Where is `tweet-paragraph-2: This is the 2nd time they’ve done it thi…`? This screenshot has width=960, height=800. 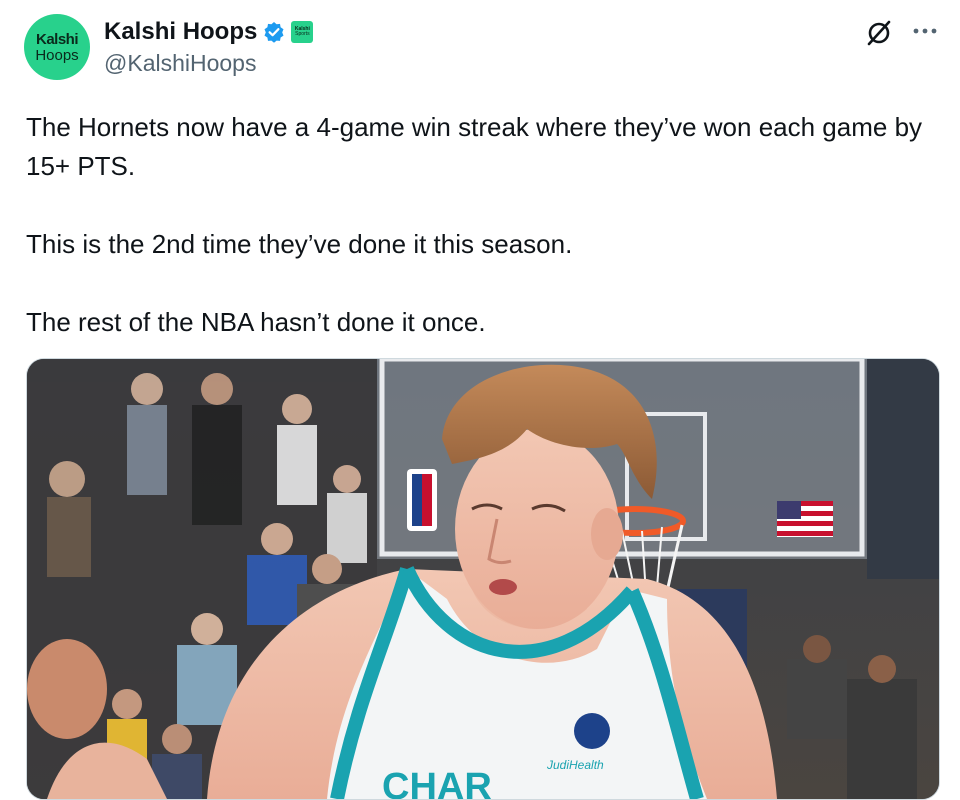
tweet-paragraph-2: This is the 2nd time they’ve done it thi… is located at coordinates (299, 244).